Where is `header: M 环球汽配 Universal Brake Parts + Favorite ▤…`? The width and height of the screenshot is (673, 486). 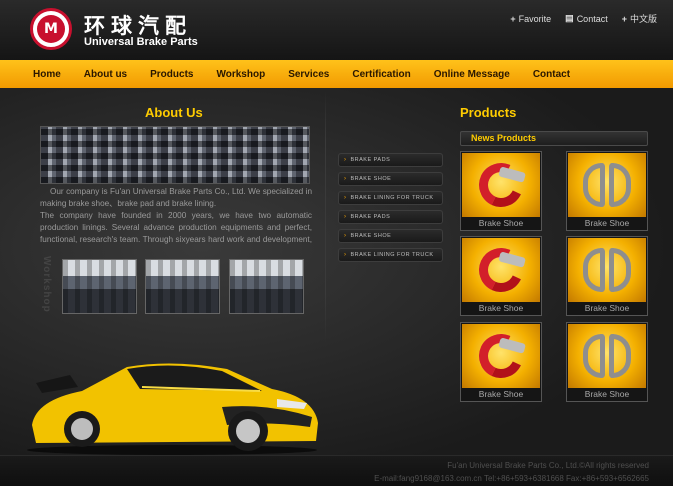
header: M 环球汽配 Universal Brake Parts + Favorite ▤… is located at coordinates (336, 30).